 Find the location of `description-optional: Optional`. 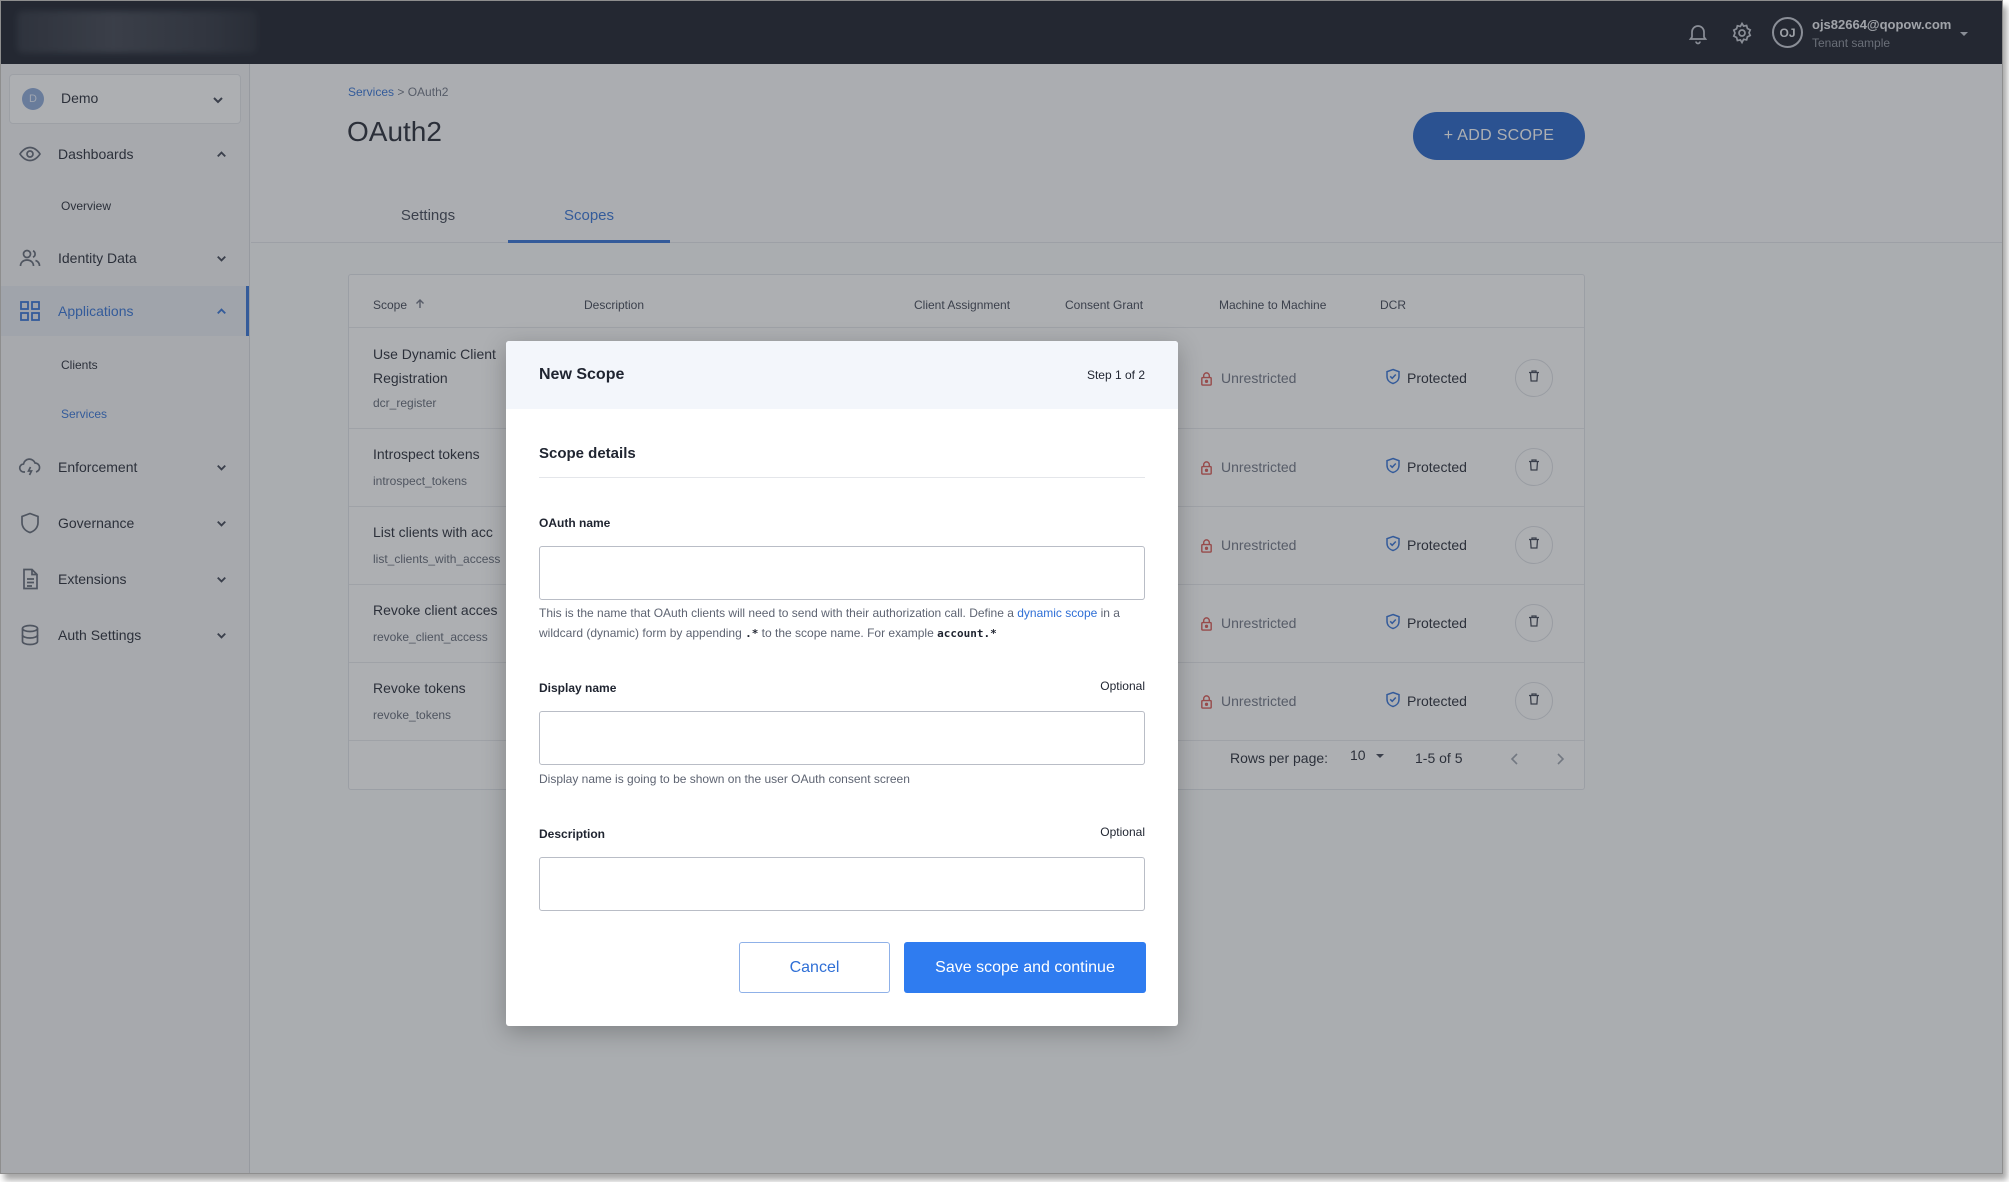

description-optional: Optional is located at coordinates (1122, 832).